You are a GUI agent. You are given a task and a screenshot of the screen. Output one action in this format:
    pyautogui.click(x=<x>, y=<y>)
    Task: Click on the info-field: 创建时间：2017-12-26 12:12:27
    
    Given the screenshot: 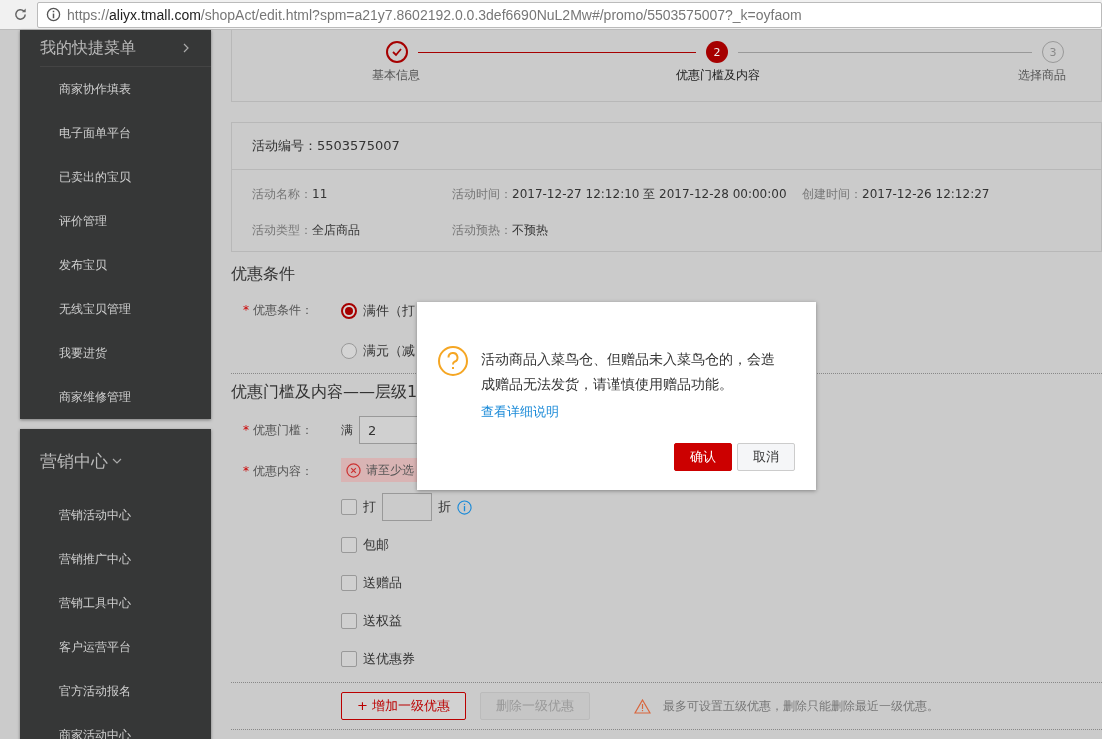 What is the action you would take?
    pyautogui.click(x=952, y=194)
    